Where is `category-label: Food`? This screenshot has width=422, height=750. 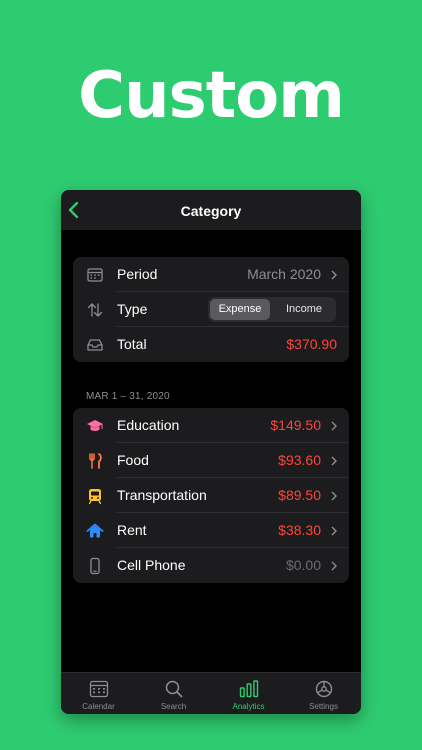 category-label: Food is located at coordinates (133, 460).